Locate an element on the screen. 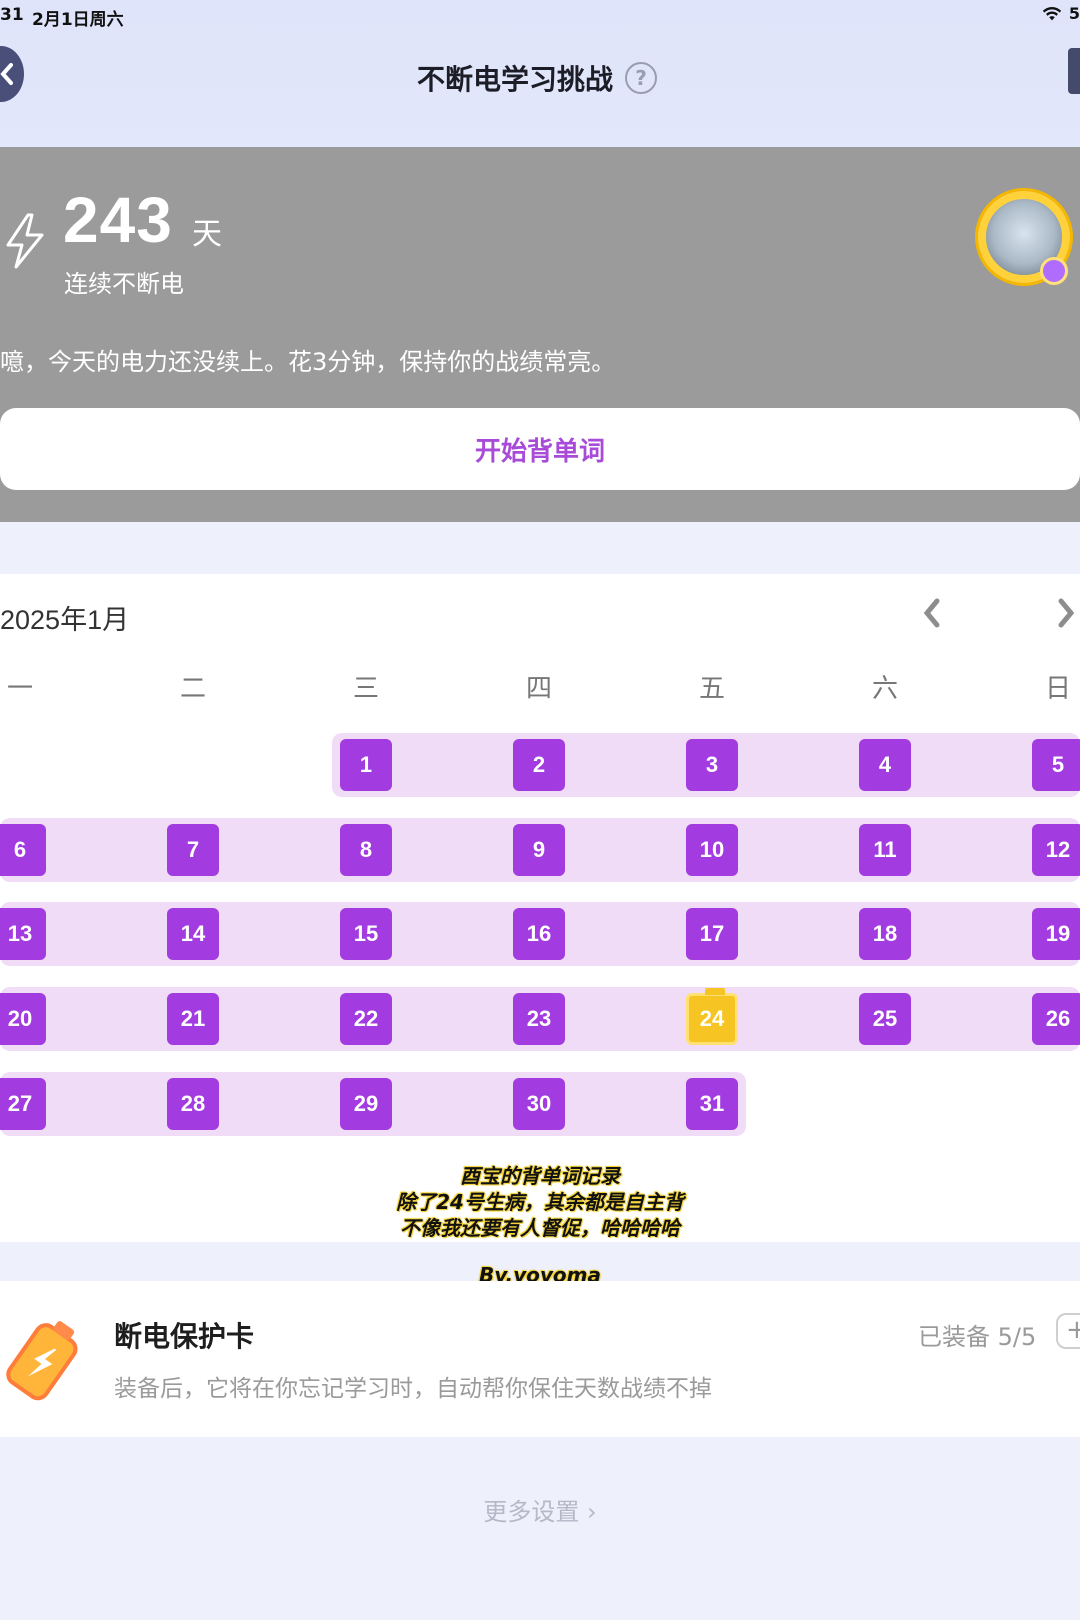 The width and height of the screenshot is (1080, 1620). wifi-icon is located at coordinates (1052, 13).